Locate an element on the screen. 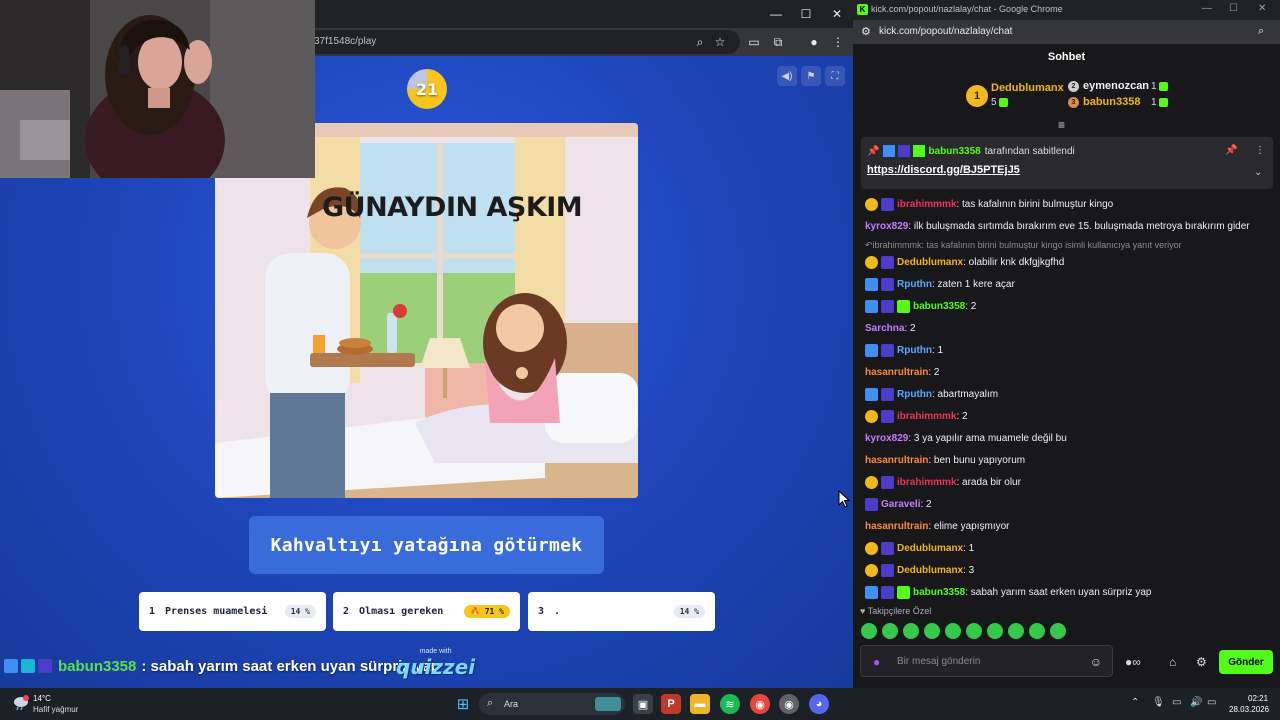 This screenshot has width=1280, height=720. microphone-tray-icon: 🎙 is located at coordinates (1158, 702).